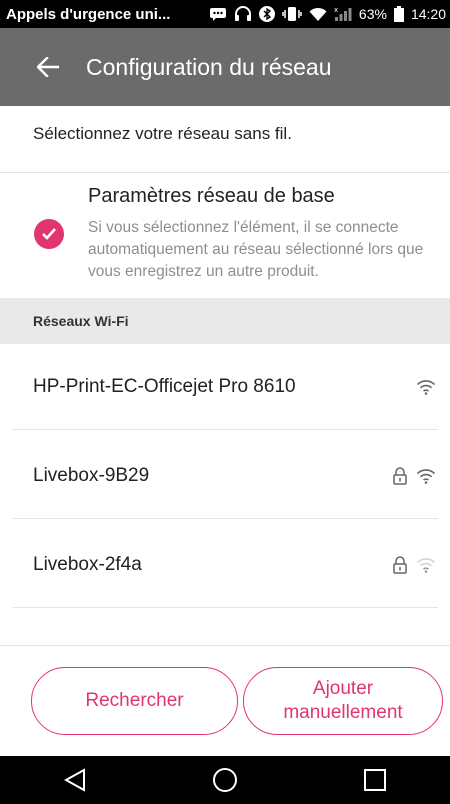 The image size is (450, 804). Describe the element at coordinates (49, 234) in the screenshot. I see `checkmark-icon` at that location.